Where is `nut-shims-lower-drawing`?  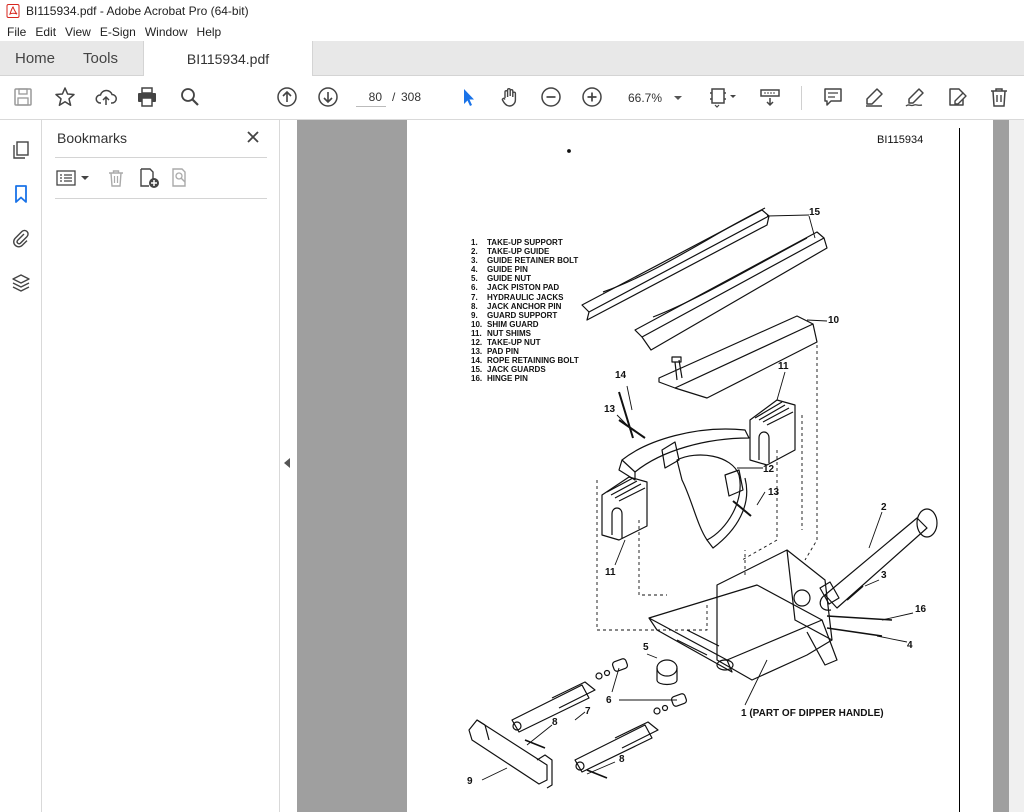
nut-shims-lower-drawing is located at coordinates (624, 508).